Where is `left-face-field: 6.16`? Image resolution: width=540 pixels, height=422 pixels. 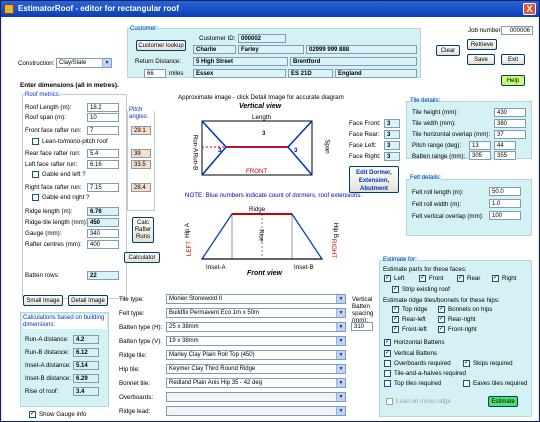 left-face-field: 6.16 is located at coordinates (103, 164).